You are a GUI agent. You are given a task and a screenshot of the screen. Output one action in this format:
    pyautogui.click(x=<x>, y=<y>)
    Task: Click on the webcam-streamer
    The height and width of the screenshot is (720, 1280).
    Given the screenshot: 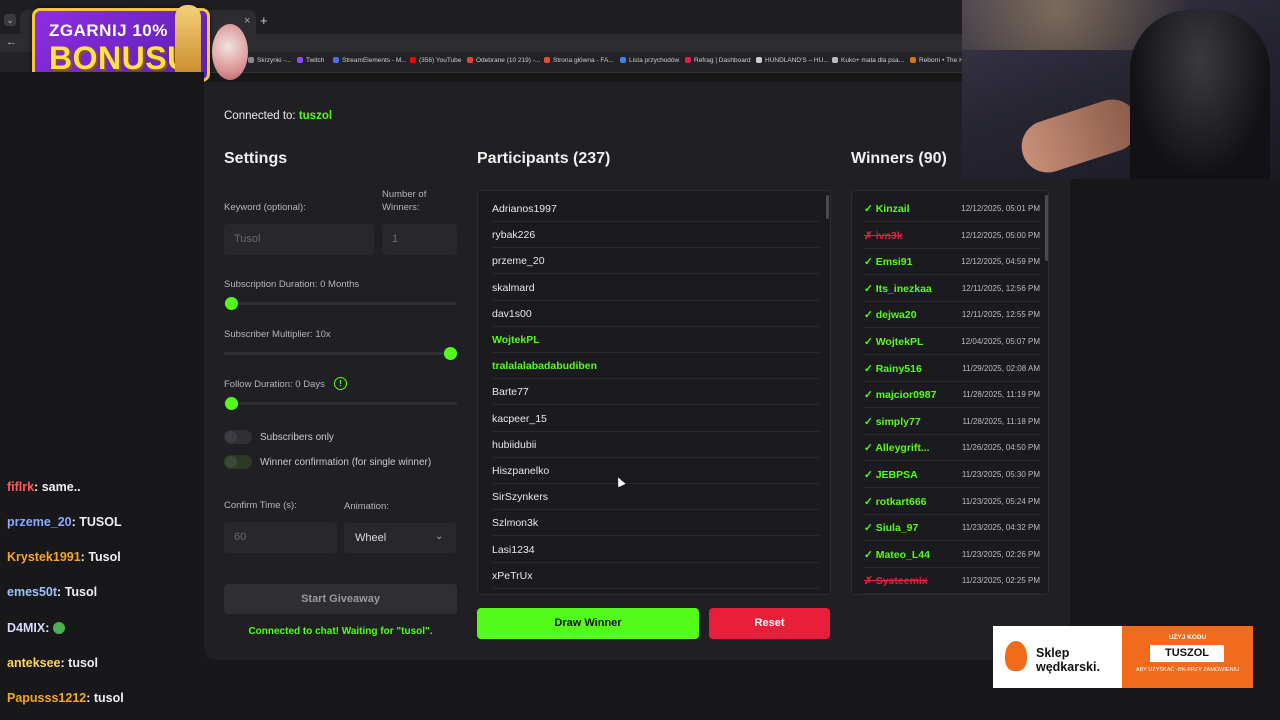 What is the action you would take?
    pyautogui.click(x=1200, y=94)
    